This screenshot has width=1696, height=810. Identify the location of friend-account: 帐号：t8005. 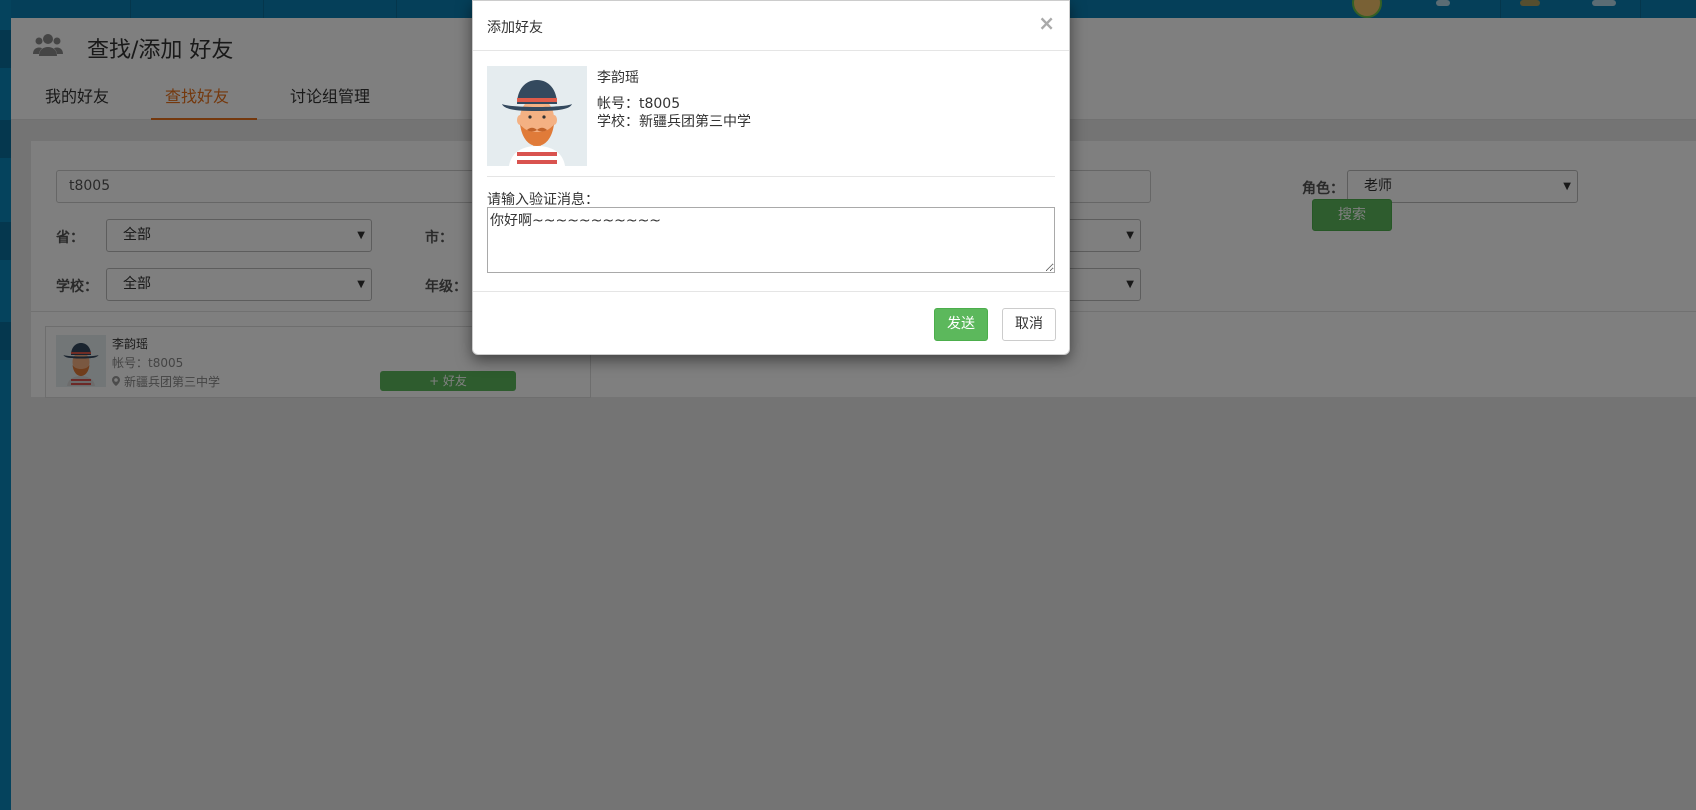
(639, 104).